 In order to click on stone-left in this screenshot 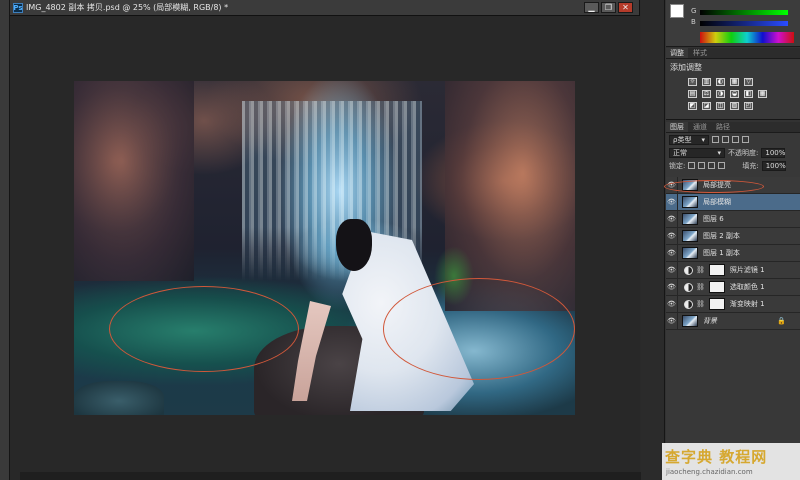, I will do `click(119, 398)`.